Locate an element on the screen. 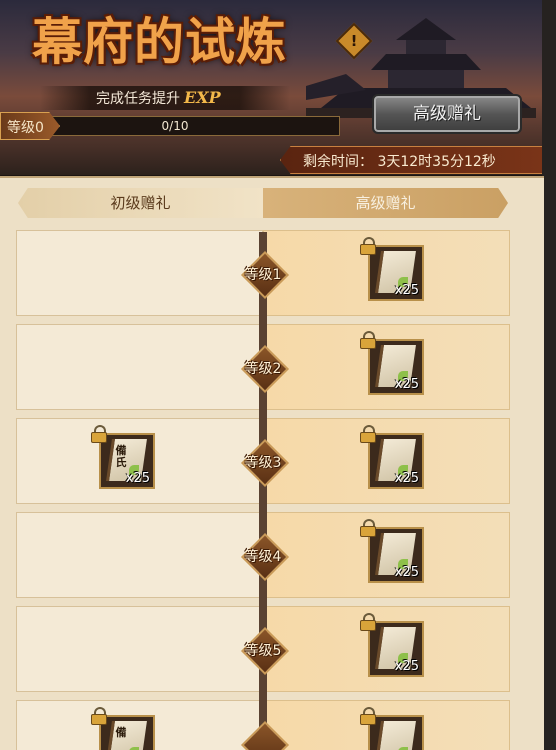 The image size is (556, 750). premium-reward-cell is located at coordinates (386, 725).